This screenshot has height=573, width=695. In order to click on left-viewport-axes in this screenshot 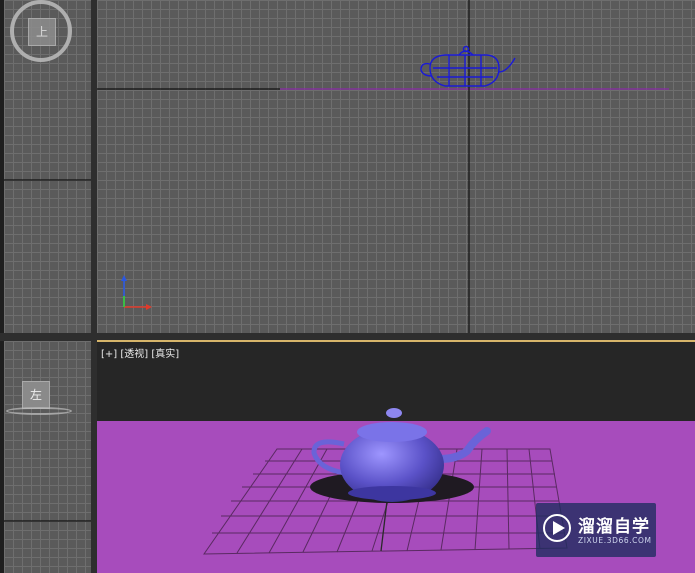, I will do `click(47, 180)`.